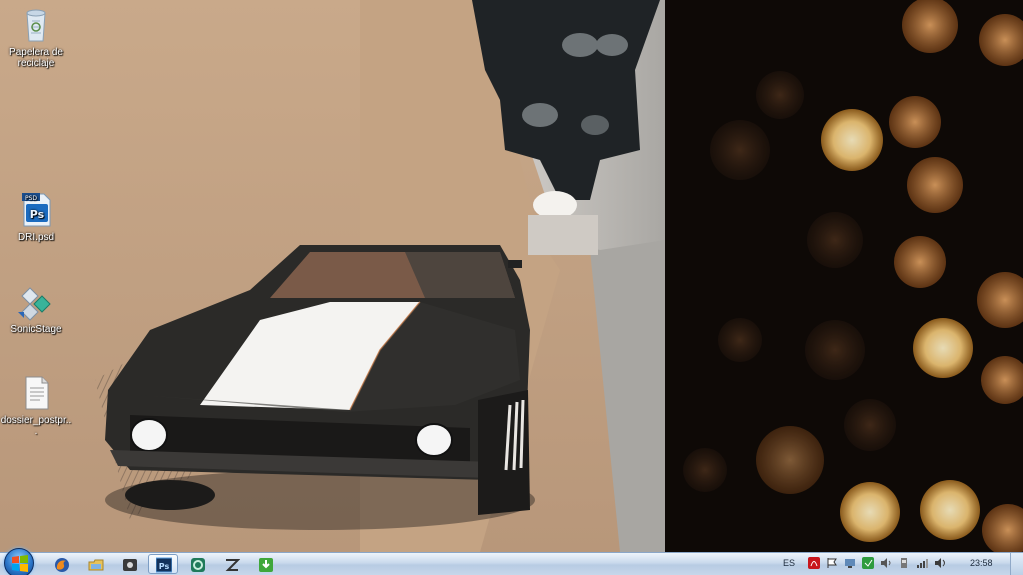 The width and height of the screenshot is (1023, 575). I want to click on start-button, so click(19, 561).